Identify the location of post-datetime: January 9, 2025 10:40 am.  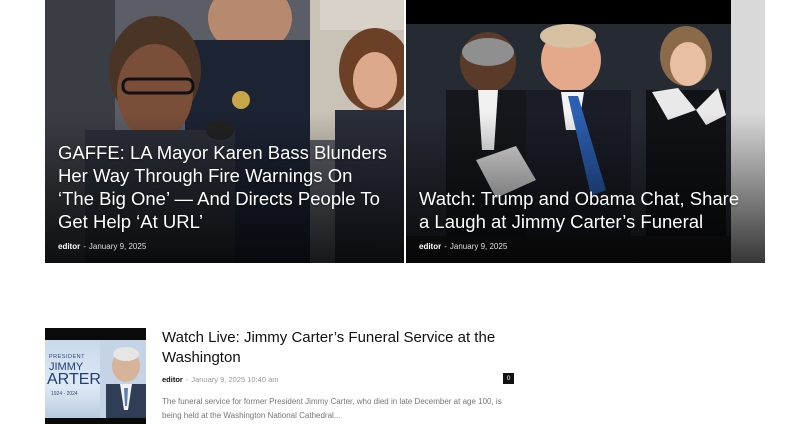
(235, 379).